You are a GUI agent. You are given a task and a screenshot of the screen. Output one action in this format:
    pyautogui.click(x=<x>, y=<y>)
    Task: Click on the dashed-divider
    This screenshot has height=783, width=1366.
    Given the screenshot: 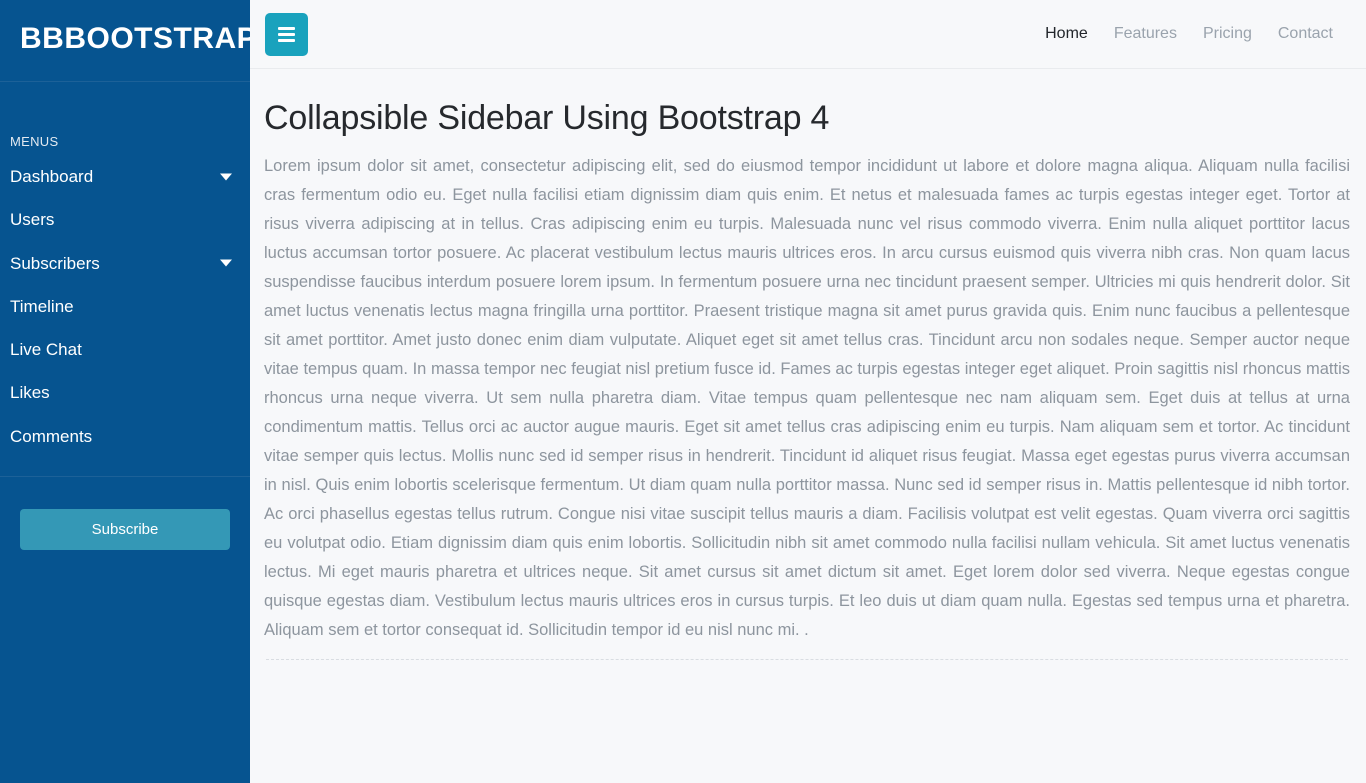 What is the action you would take?
    pyautogui.click(x=807, y=659)
    